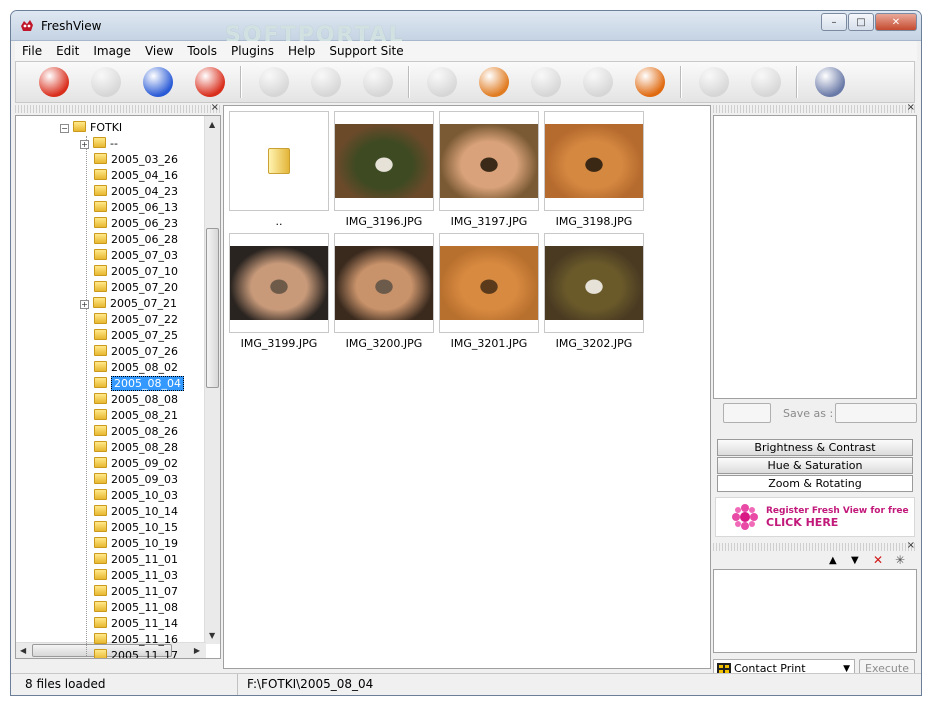  I want to click on tree-item: 2005_08_08, so click(136, 400).